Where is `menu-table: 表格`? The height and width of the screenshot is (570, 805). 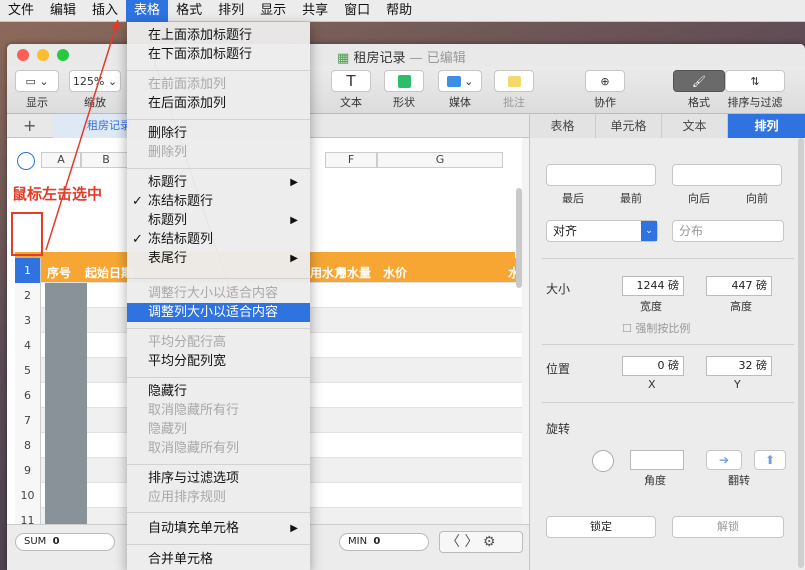
menu-table: 表格 is located at coordinates (147, 11).